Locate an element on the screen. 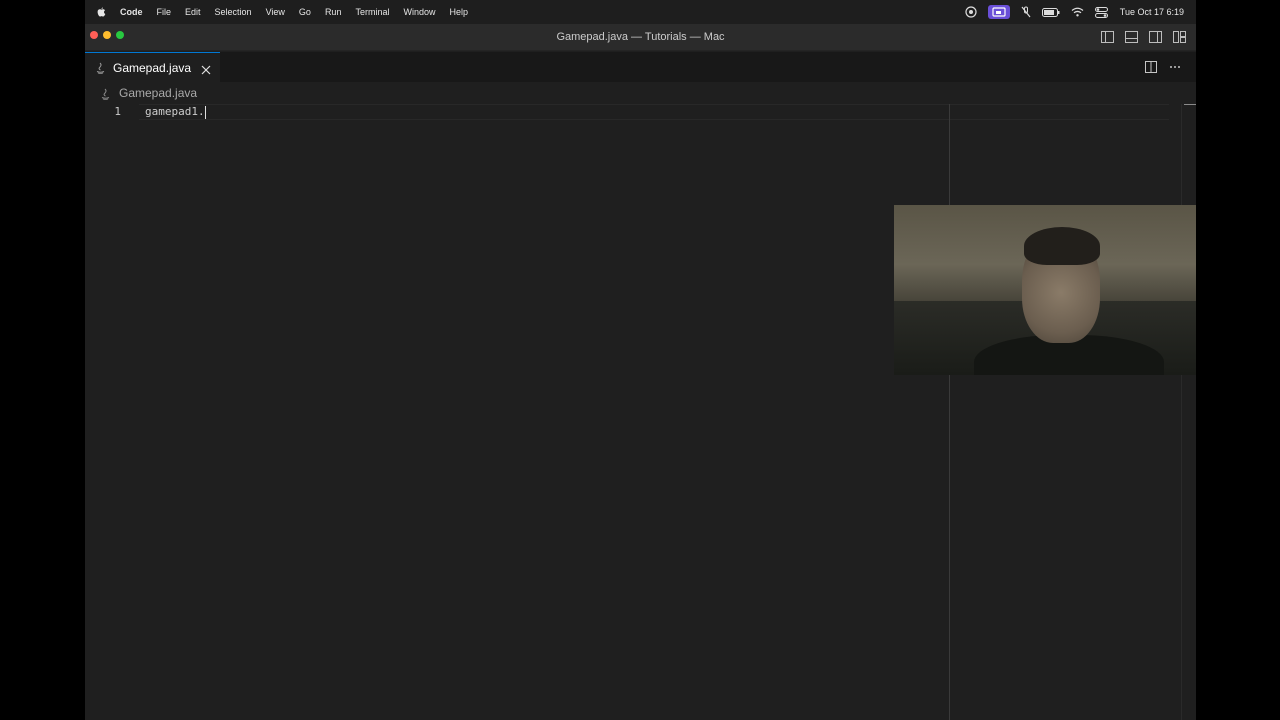  text-cursor is located at coordinates (205, 112).